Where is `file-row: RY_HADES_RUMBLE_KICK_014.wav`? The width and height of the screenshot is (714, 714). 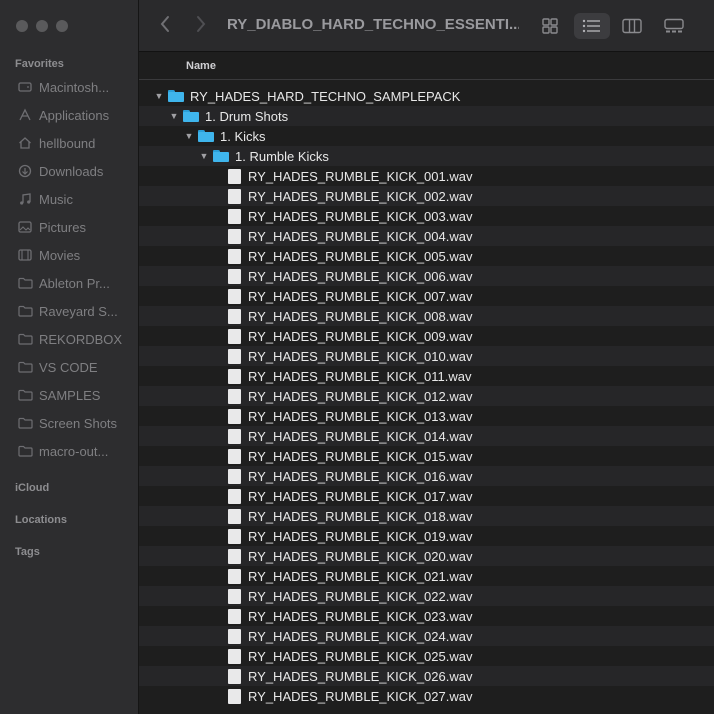
file-row: RY_HADES_RUMBLE_KICK_014.wav is located at coordinates (426, 436).